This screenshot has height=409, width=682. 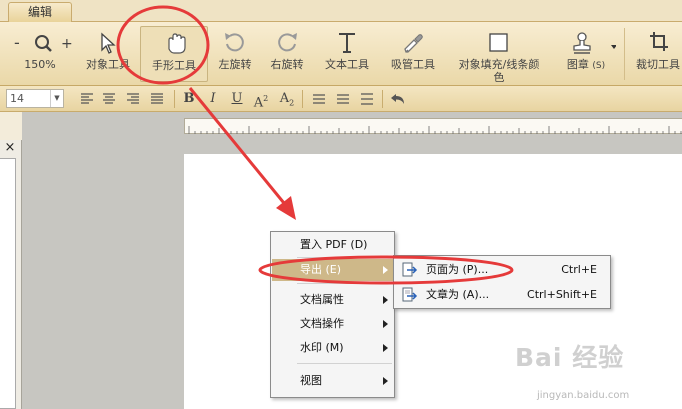 I want to click on rotate-right-button: 右旋转, so click(x=287, y=54).